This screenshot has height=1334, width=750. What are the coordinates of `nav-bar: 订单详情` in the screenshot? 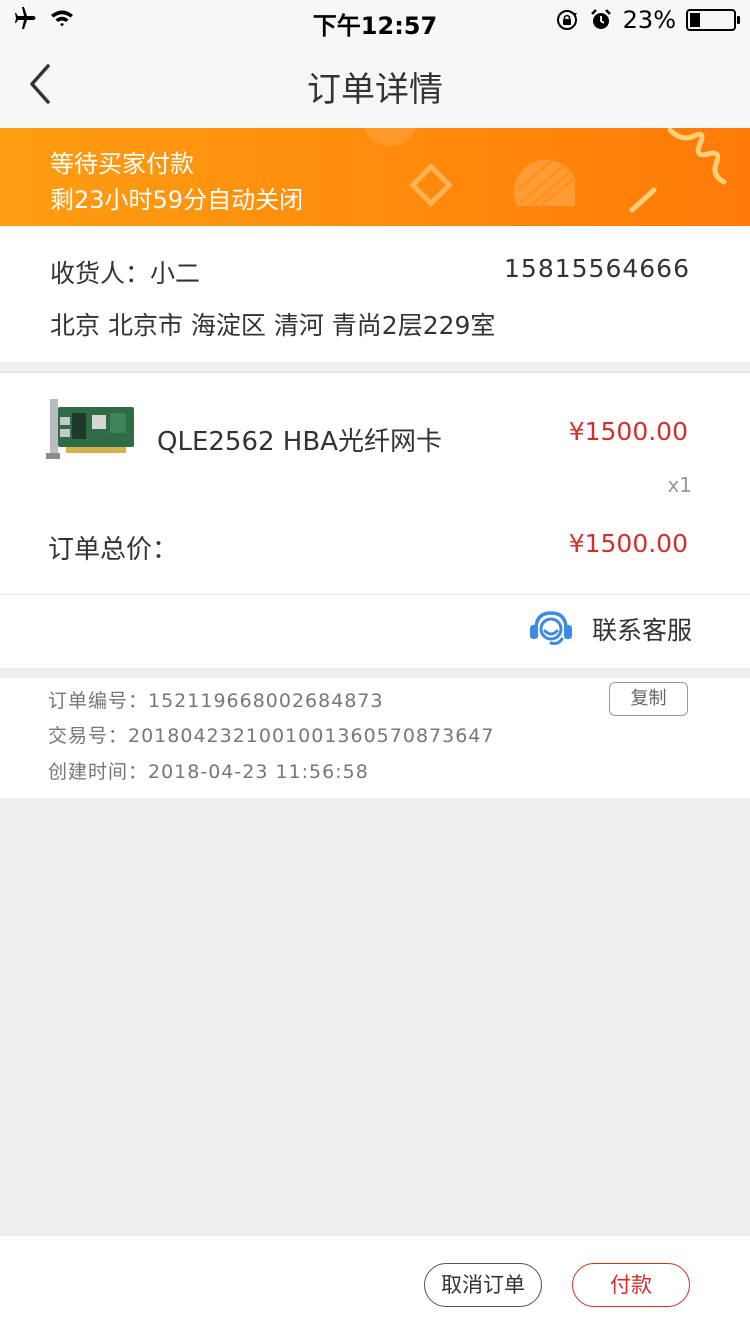 It's located at (375, 84).